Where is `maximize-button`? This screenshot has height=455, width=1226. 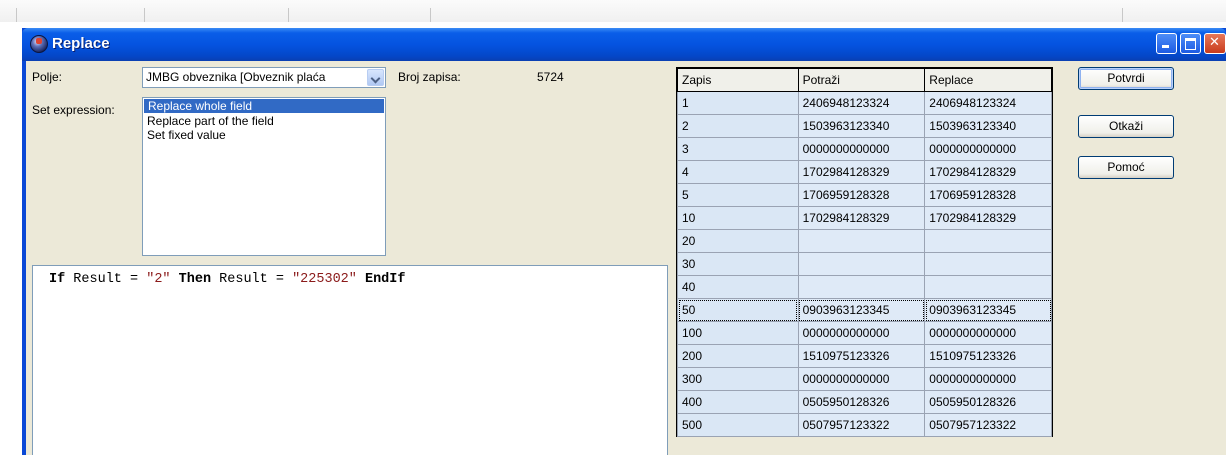
maximize-button is located at coordinates (1190, 43).